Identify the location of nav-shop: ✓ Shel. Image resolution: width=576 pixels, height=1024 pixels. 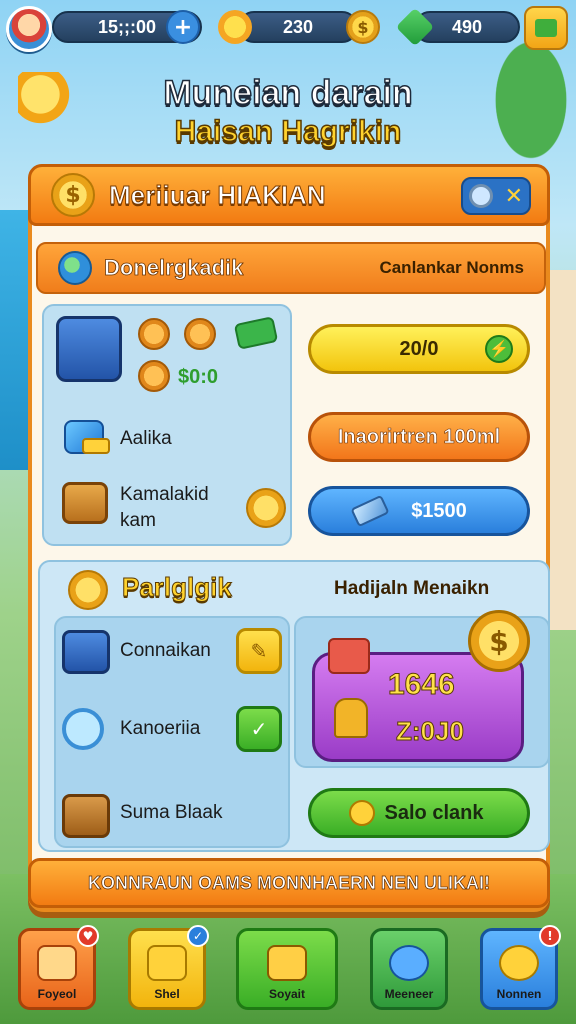
(168, 967).